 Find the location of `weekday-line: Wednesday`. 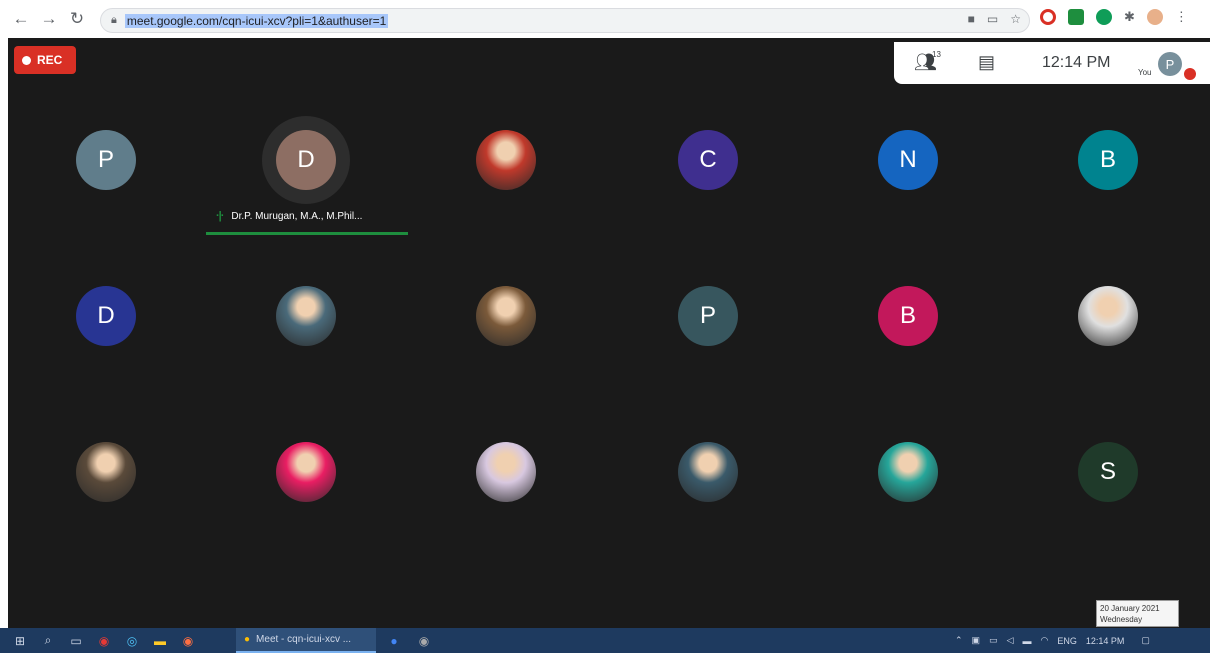

weekday-line: Wednesday is located at coordinates (1121, 619).